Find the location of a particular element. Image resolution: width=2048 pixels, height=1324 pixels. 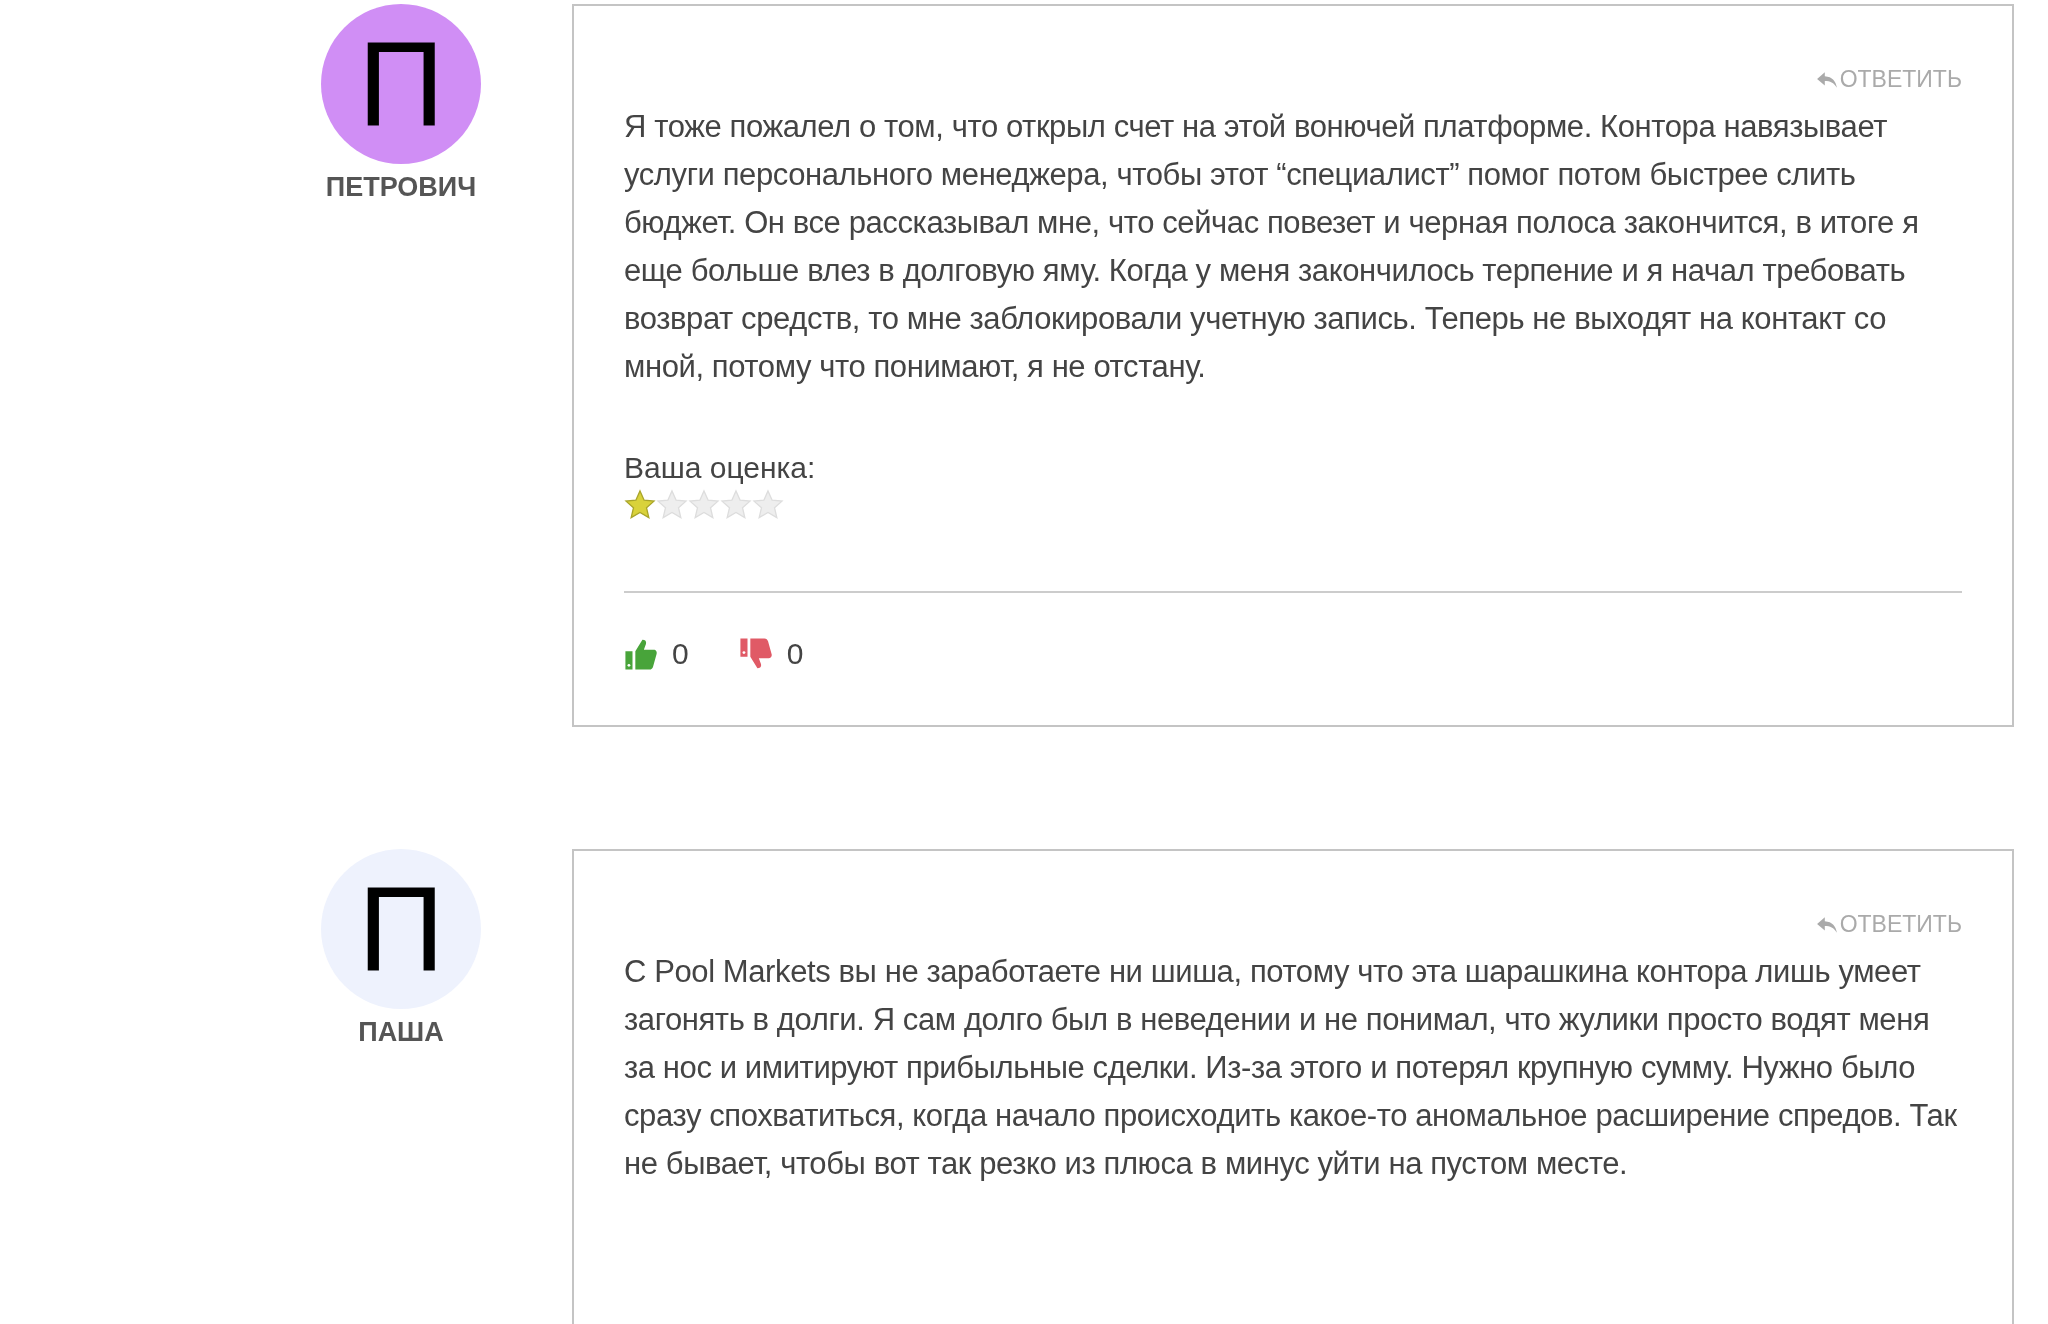

author-name: ПЕТРОВИЧ is located at coordinates (401, 187).